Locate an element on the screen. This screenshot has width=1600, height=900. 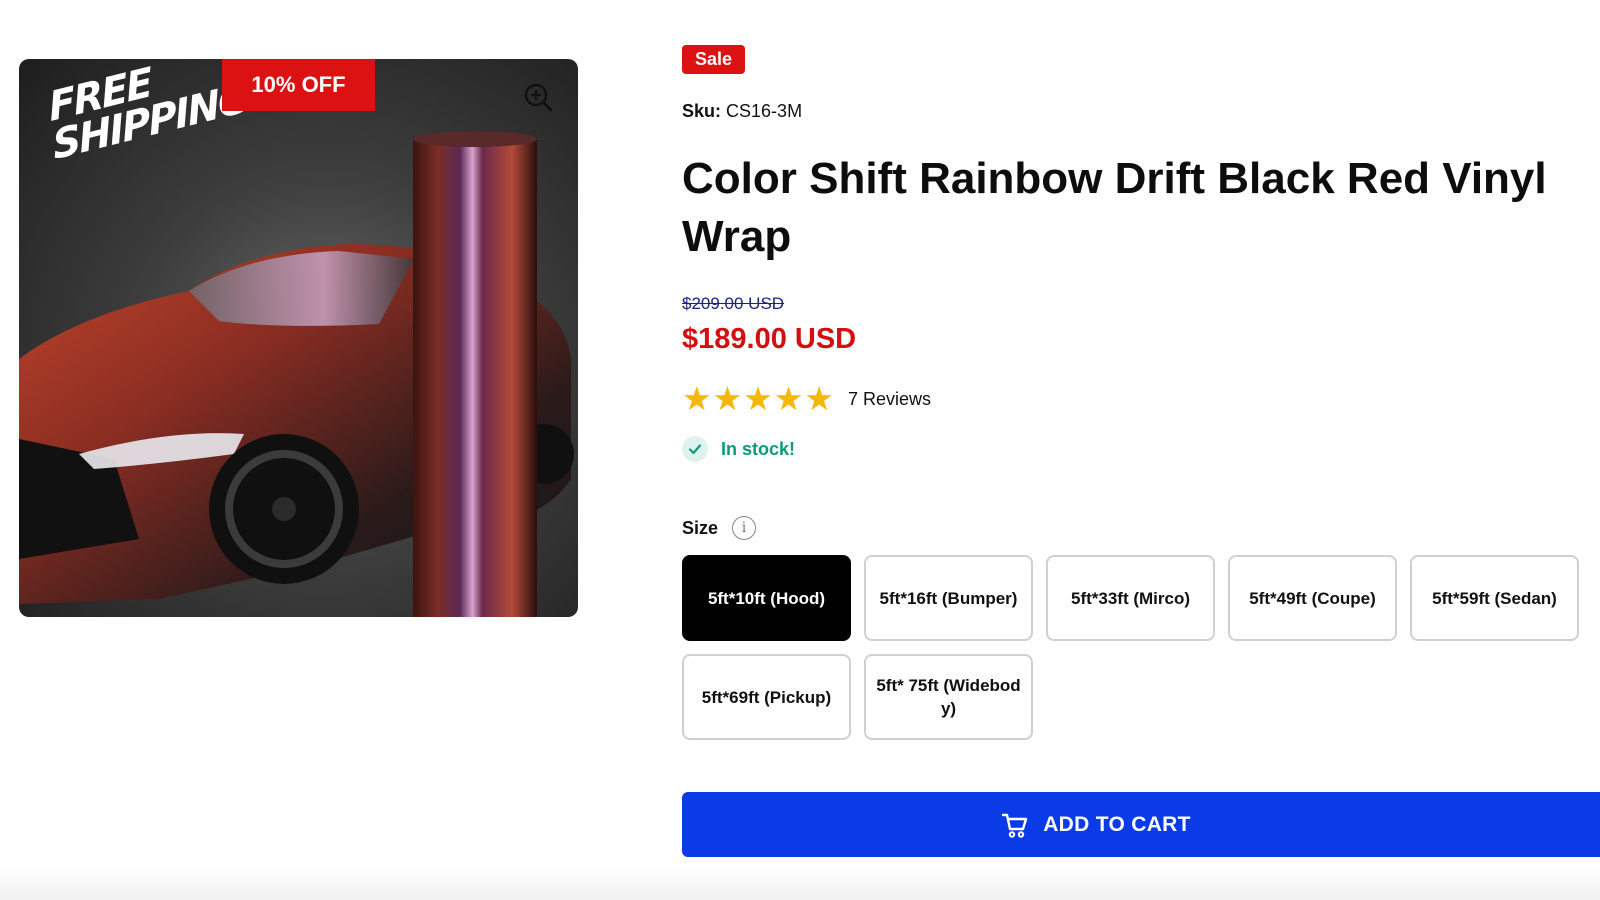
size-option-sedan: 5ft*59ft (Sedan) is located at coordinates (1494, 598).